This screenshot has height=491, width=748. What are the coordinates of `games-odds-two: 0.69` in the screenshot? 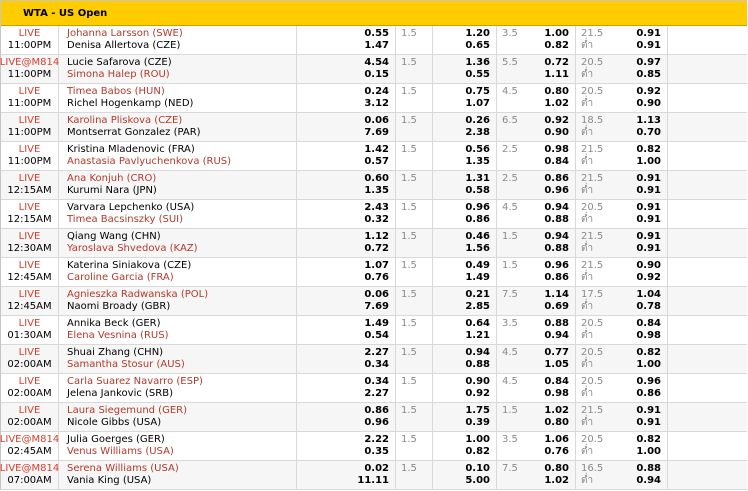 It's located at (554, 307).